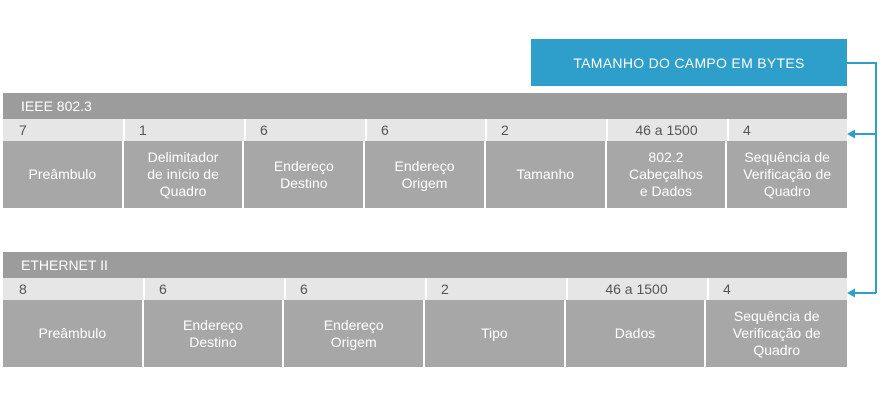 Image resolution: width=880 pixels, height=412 pixels. I want to click on field-label: Delimitador de início de Quadro, so click(183, 174).